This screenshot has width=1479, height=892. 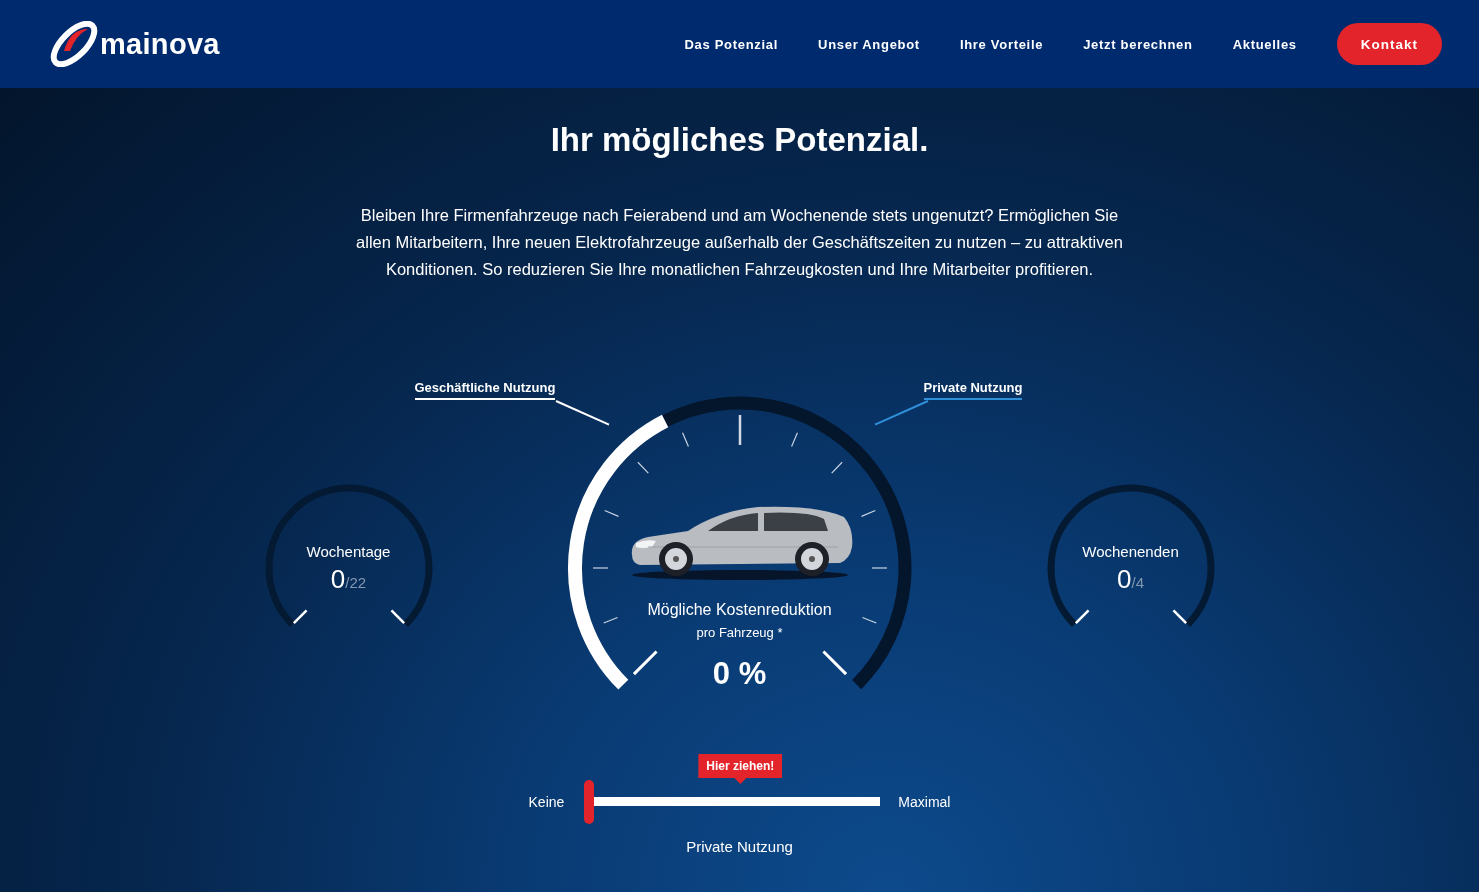 I want to click on drag-hint-tooltip: Hier ziehen!, so click(x=740, y=769).